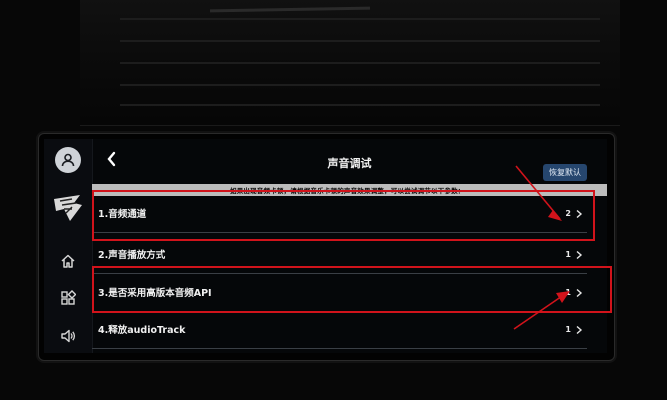  I want to click on header: 声音调试 恢复默认, so click(349, 161).